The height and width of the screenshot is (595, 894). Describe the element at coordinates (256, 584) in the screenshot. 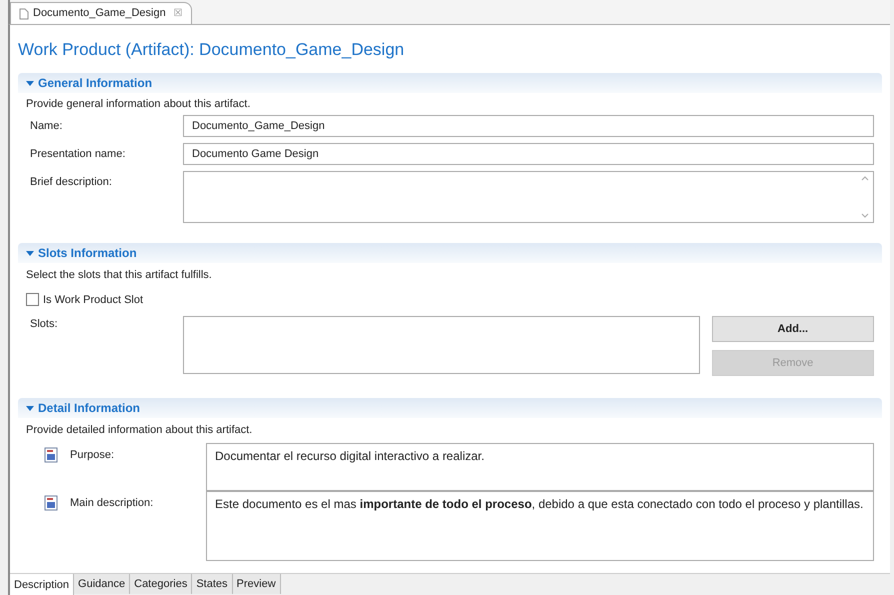

I see `page-tab: Preview` at that location.